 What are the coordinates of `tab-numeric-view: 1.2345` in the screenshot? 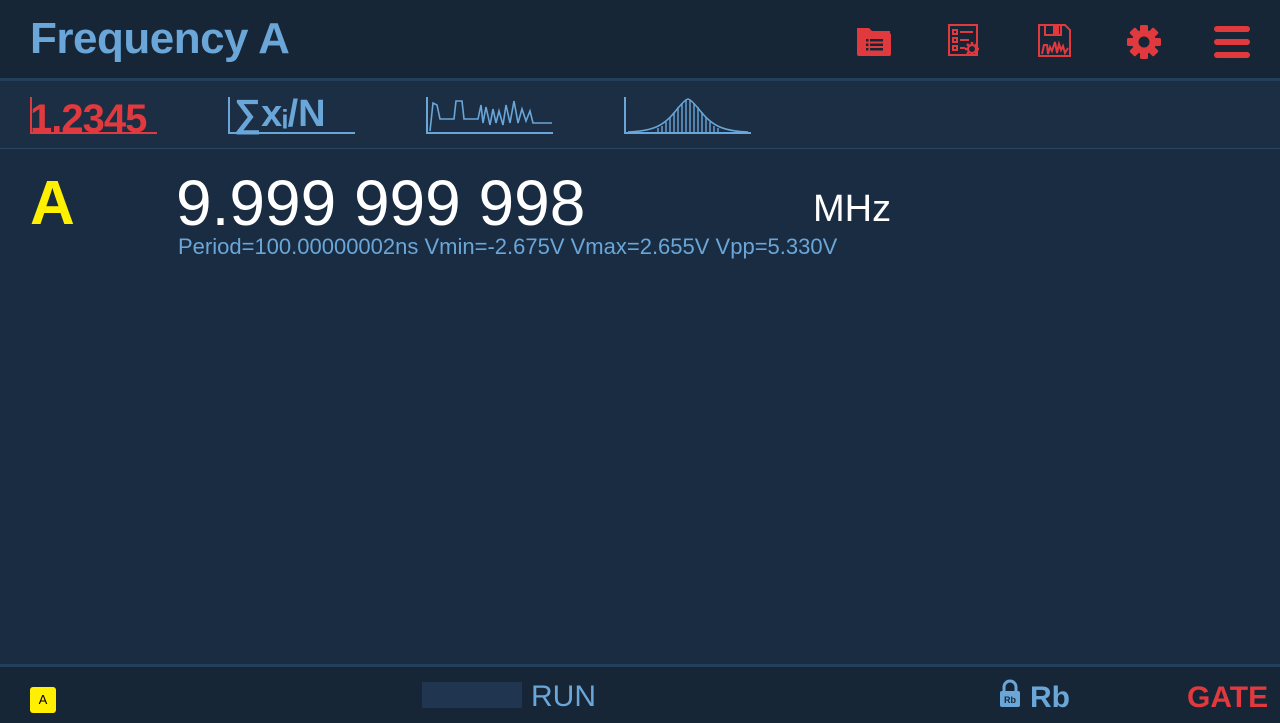 It's located at (94, 118).